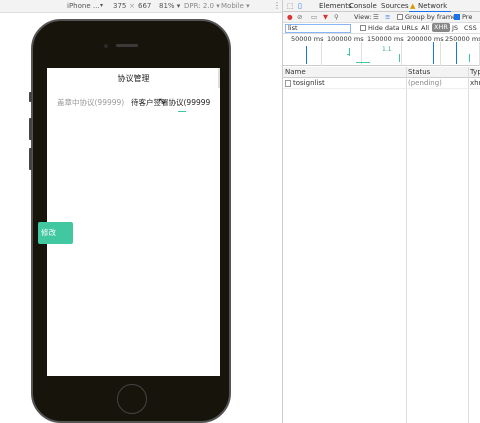 Image resolution: width=480 pixels, height=423 pixels. Describe the element at coordinates (169, 6) in the screenshot. I see `zoom-select: 81% ▾` at that location.